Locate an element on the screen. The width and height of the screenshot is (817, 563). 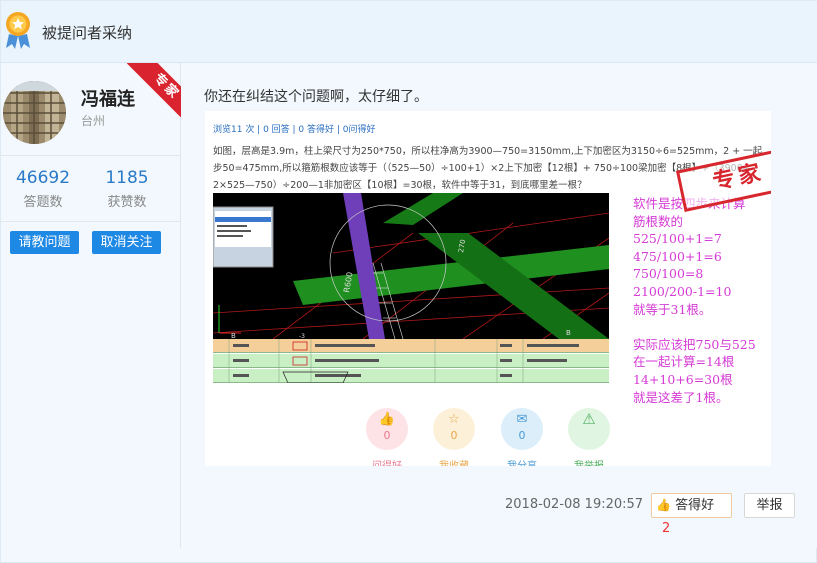
action-label: 我举报 is located at coordinates (589, 461).